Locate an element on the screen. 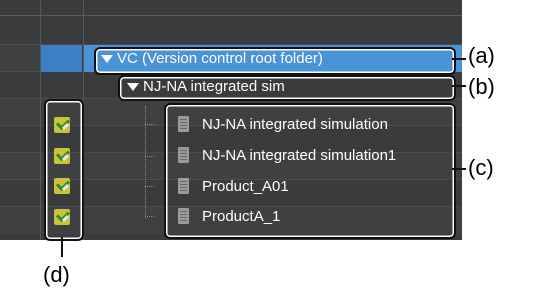 The image size is (535, 300). callout-leader-d is located at coordinates (62, 247).